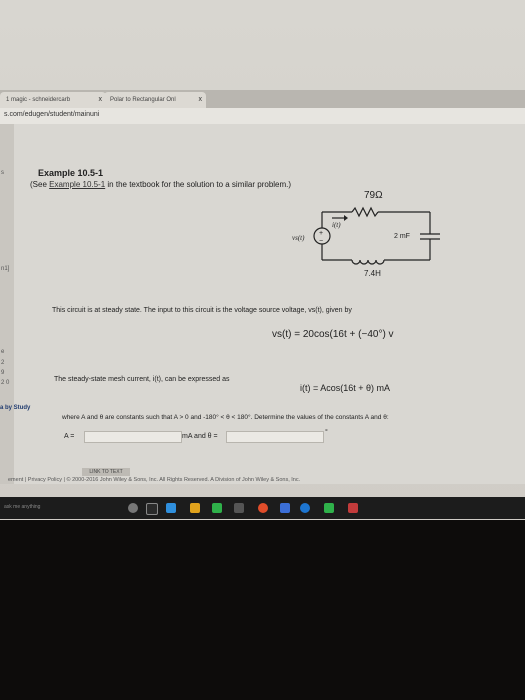 The height and width of the screenshot is (700, 525). What do you see at coordinates (262, 116) in the screenshot?
I see `address-bar: s.com/edugen/student/mainuni` at bounding box center [262, 116].